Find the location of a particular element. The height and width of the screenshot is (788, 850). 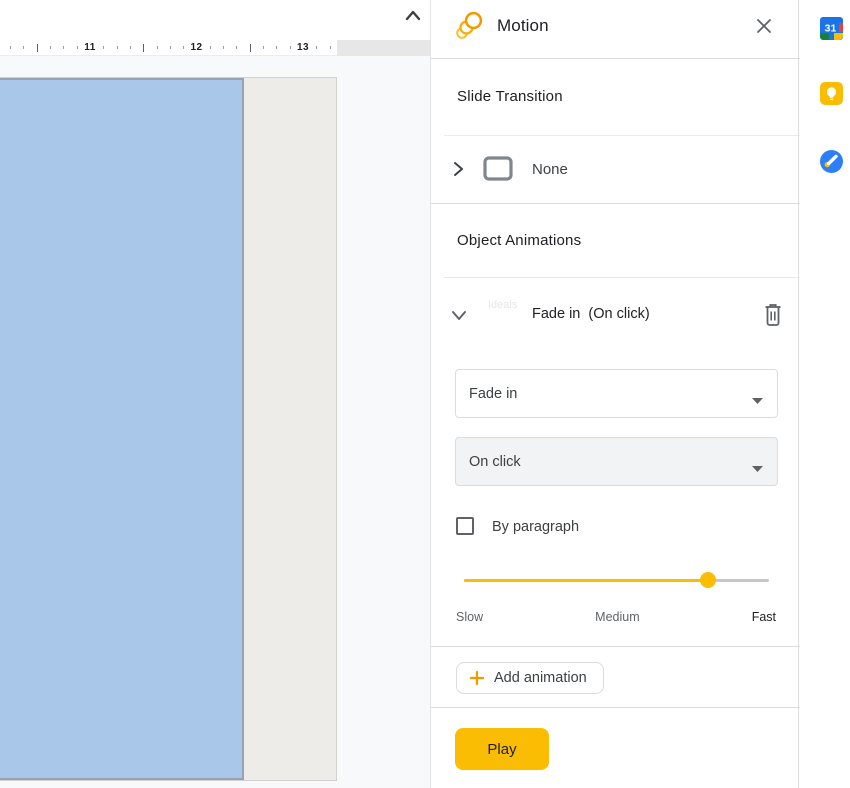

speed-slider-track is located at coordinates (616, 580).